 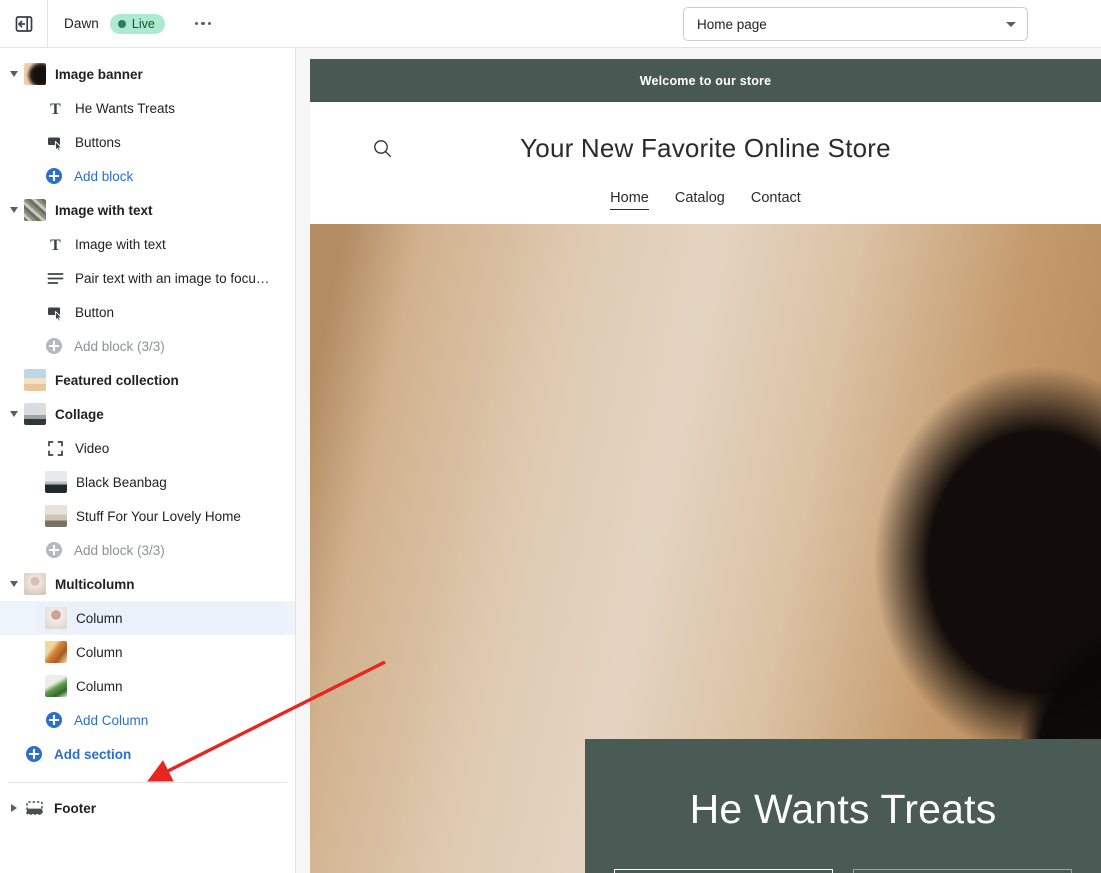 What do you see at coordinates (81, 23) in the screenshot?
I see `theme-name: Dawn` at bounding box center [81, 23].